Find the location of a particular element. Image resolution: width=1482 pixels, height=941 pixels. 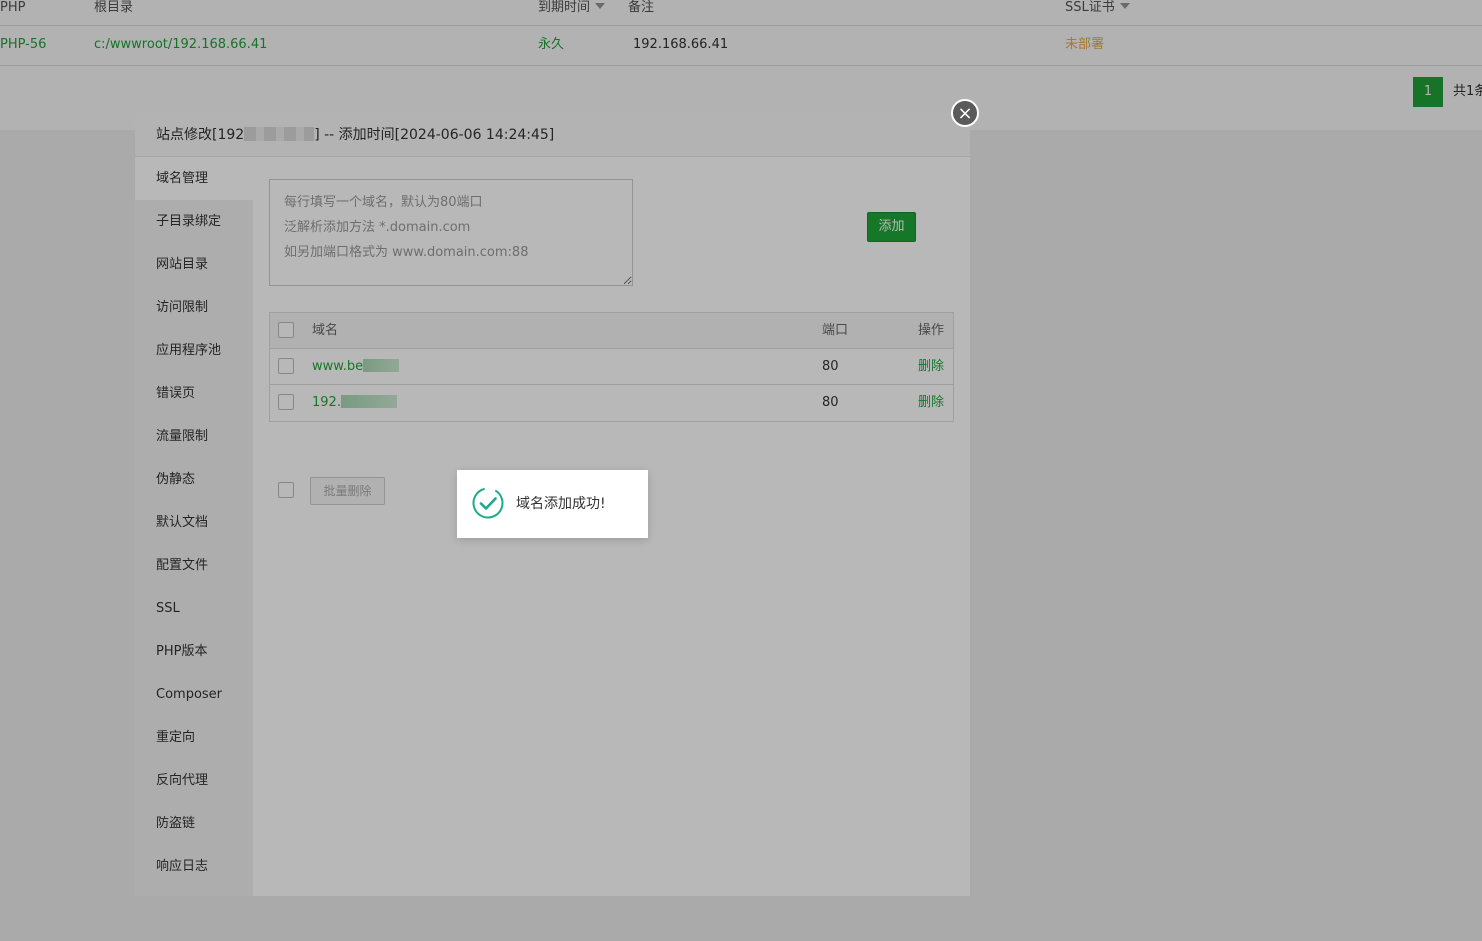

toast-message: 域名添加成功! is located at coordinates (561, 504).